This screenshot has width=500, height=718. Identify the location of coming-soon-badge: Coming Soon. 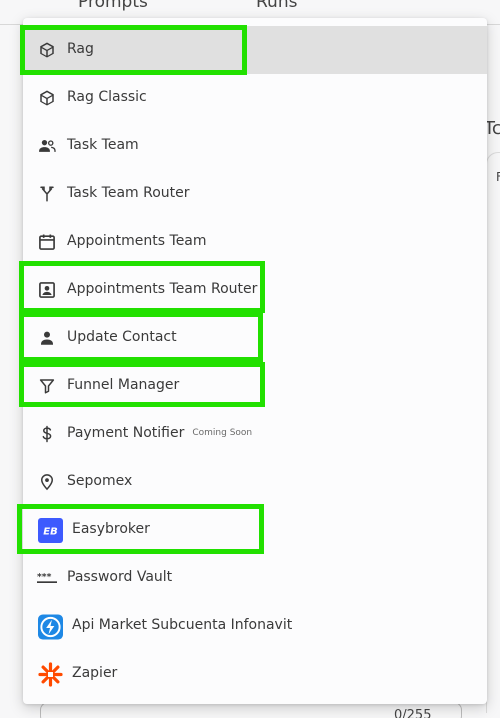
(222, 433).